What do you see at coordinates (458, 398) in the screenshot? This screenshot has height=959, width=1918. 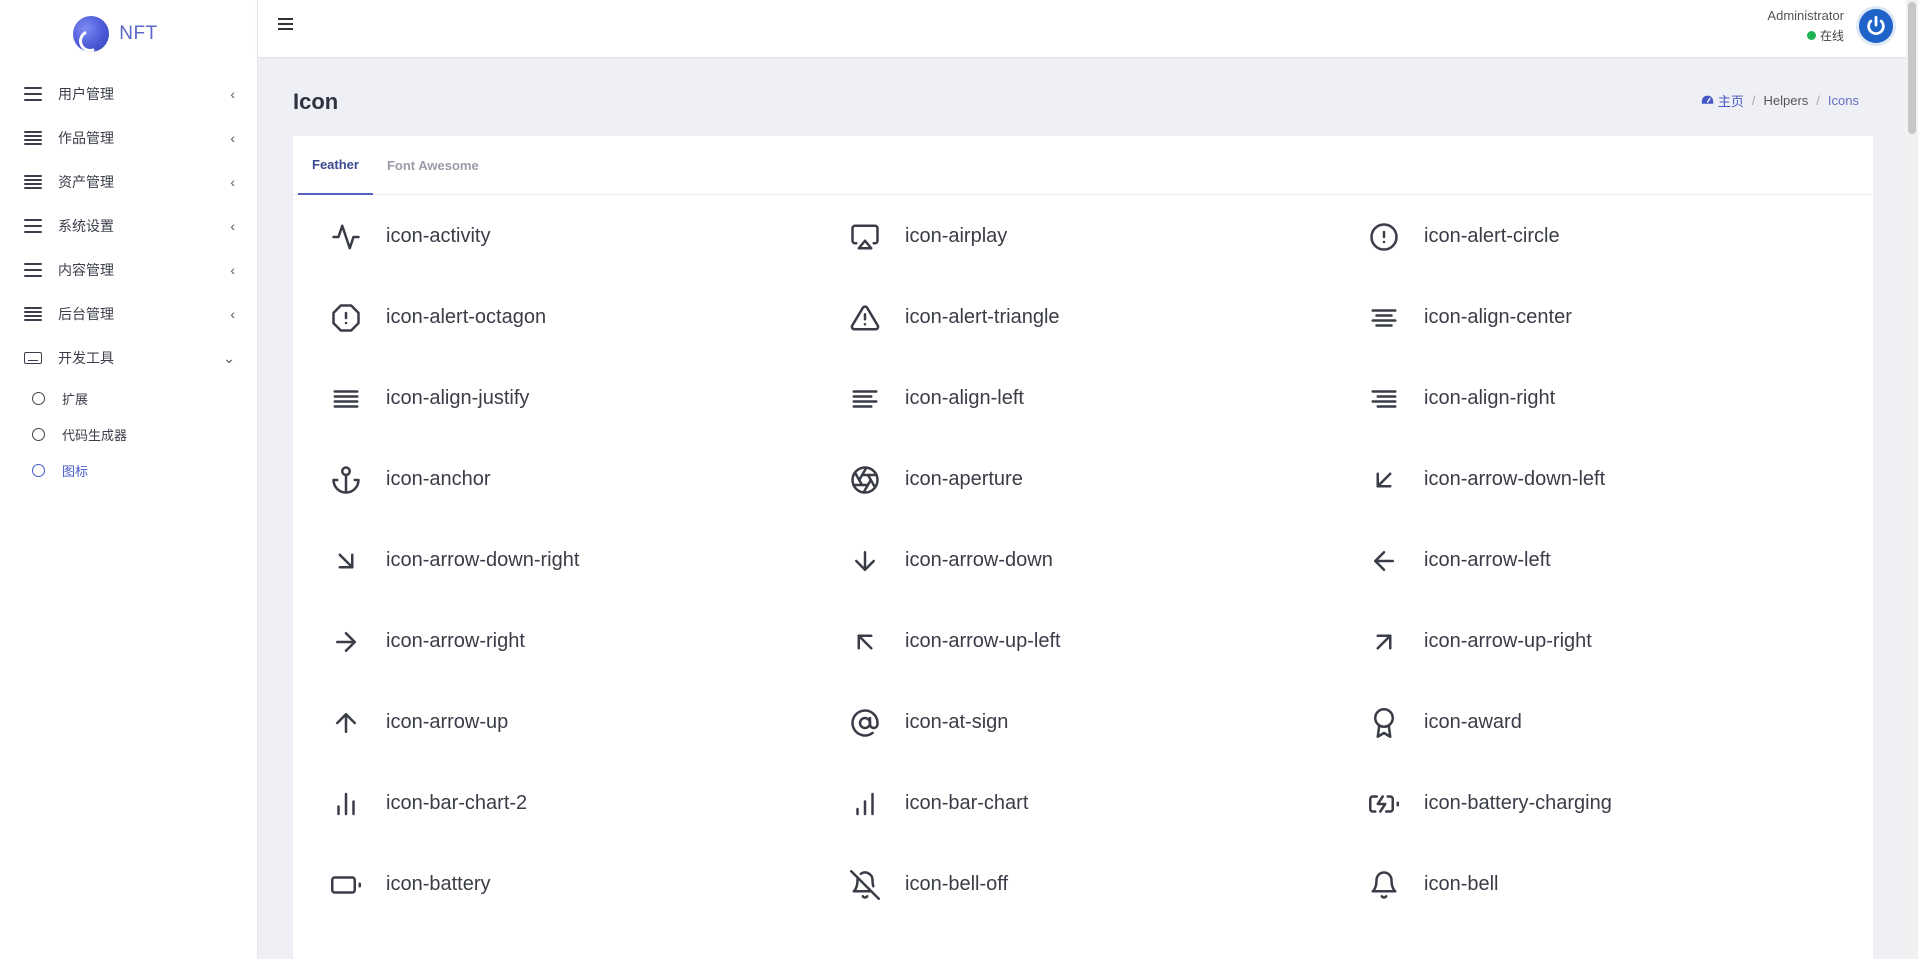 I see `icon-item-label: icon-align-justify` at bounding box center [458, 398].